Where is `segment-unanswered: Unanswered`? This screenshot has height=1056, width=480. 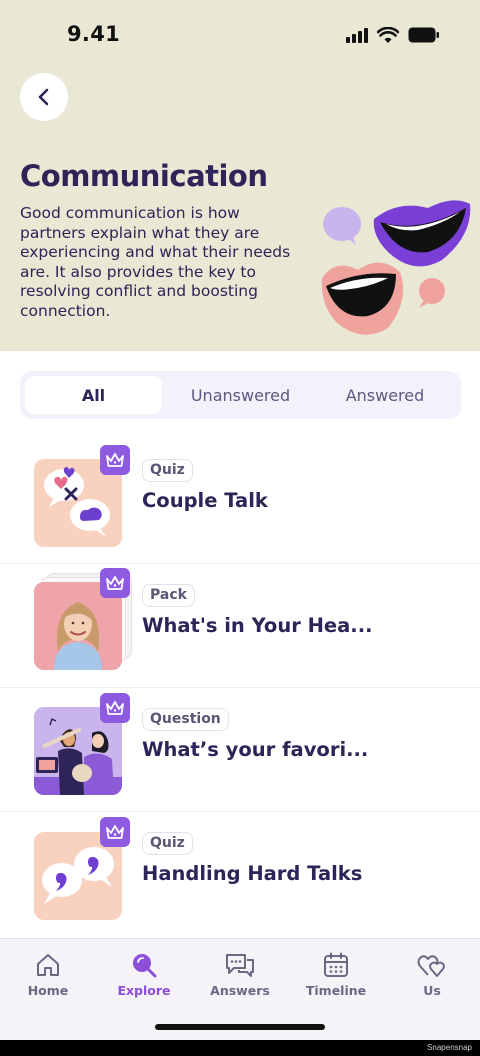 segment-unanswered: Unanswered is located at coordinates (240, 395).